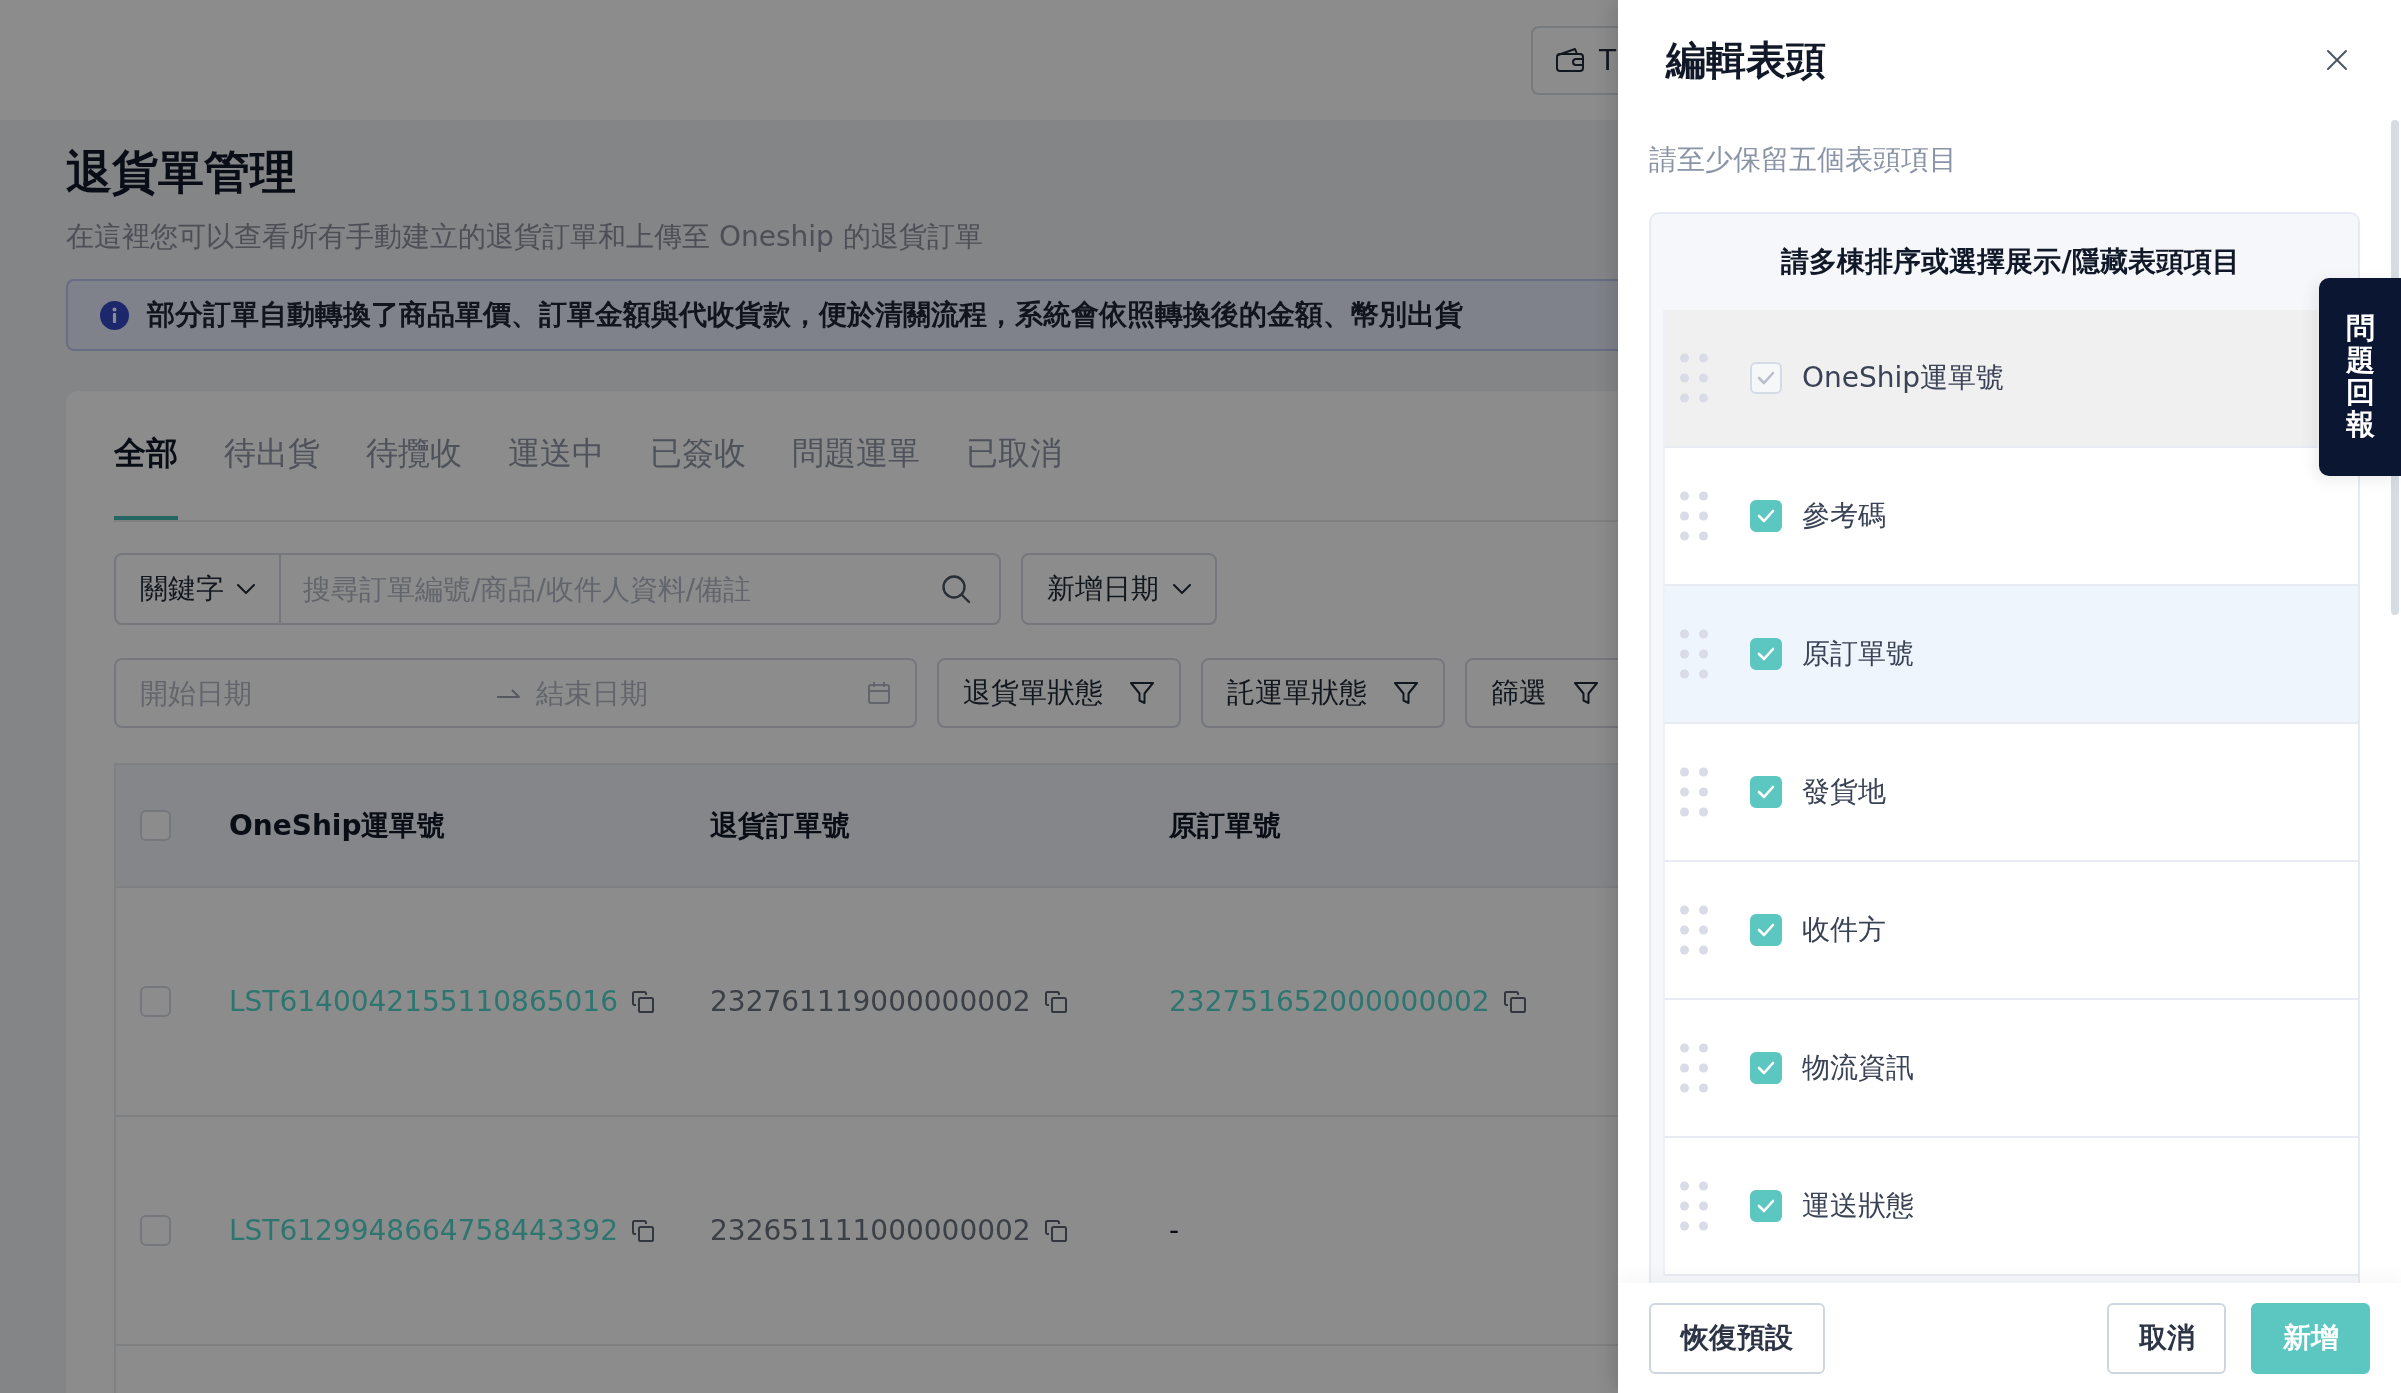 Image resolution: width=2401 pixels, height=1393 pixels. Describe the element at coordinates (1844, 792) in the screenshot. I see `option-label: 發貨地` at that location.